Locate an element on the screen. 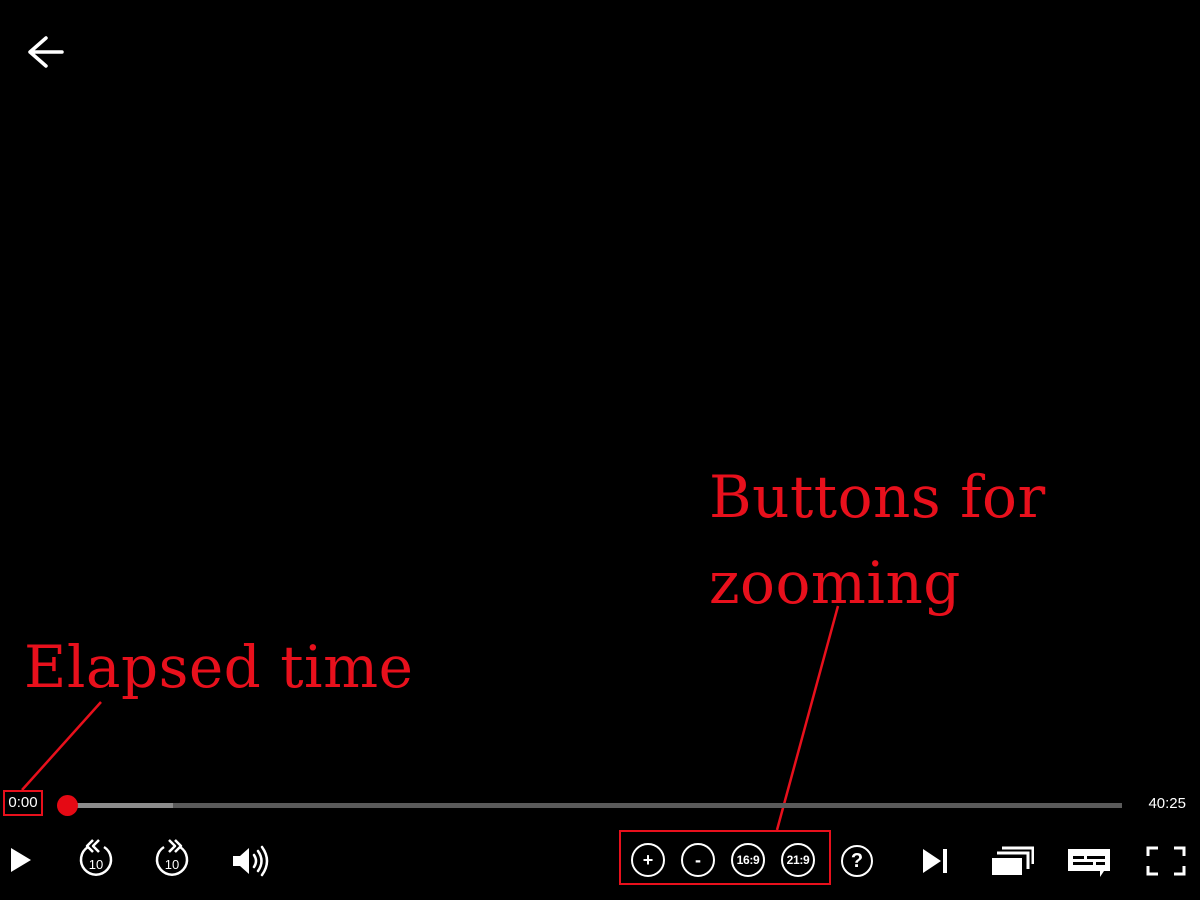 The width and height of the screenshot is (1200, 900). fullscreen-icon is located at coordinates (1166, 861).